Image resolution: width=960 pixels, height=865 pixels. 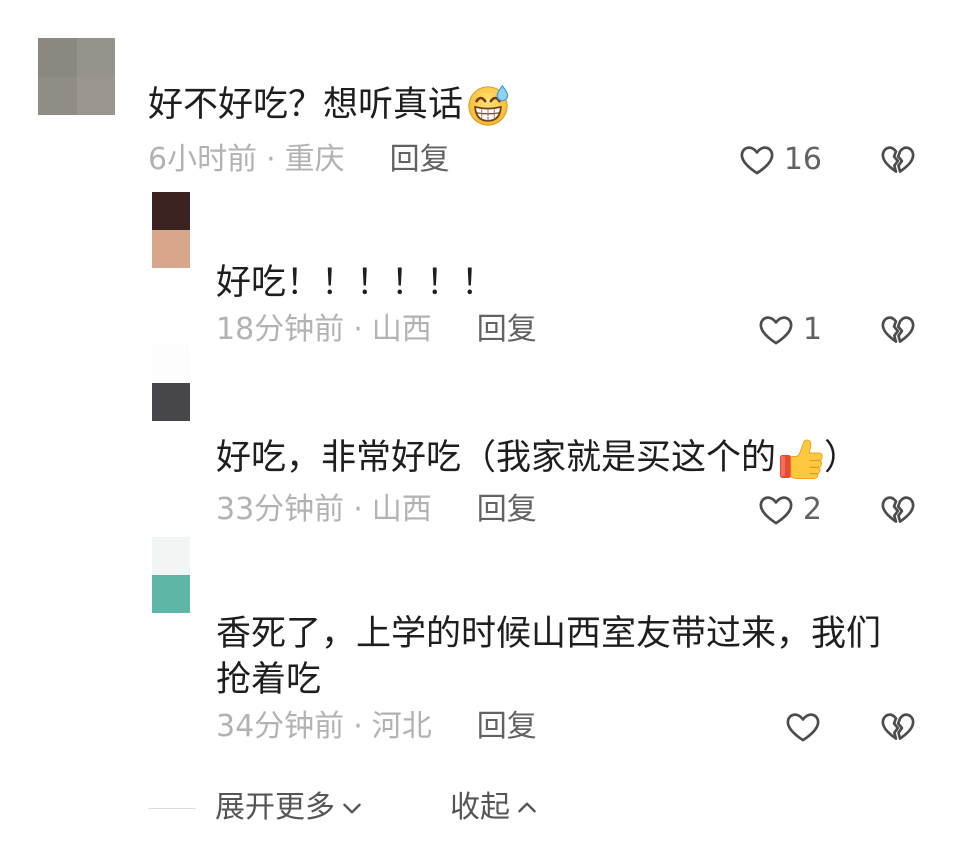 I want to click on collapse-button: 收起, so click(x=495, y=808).